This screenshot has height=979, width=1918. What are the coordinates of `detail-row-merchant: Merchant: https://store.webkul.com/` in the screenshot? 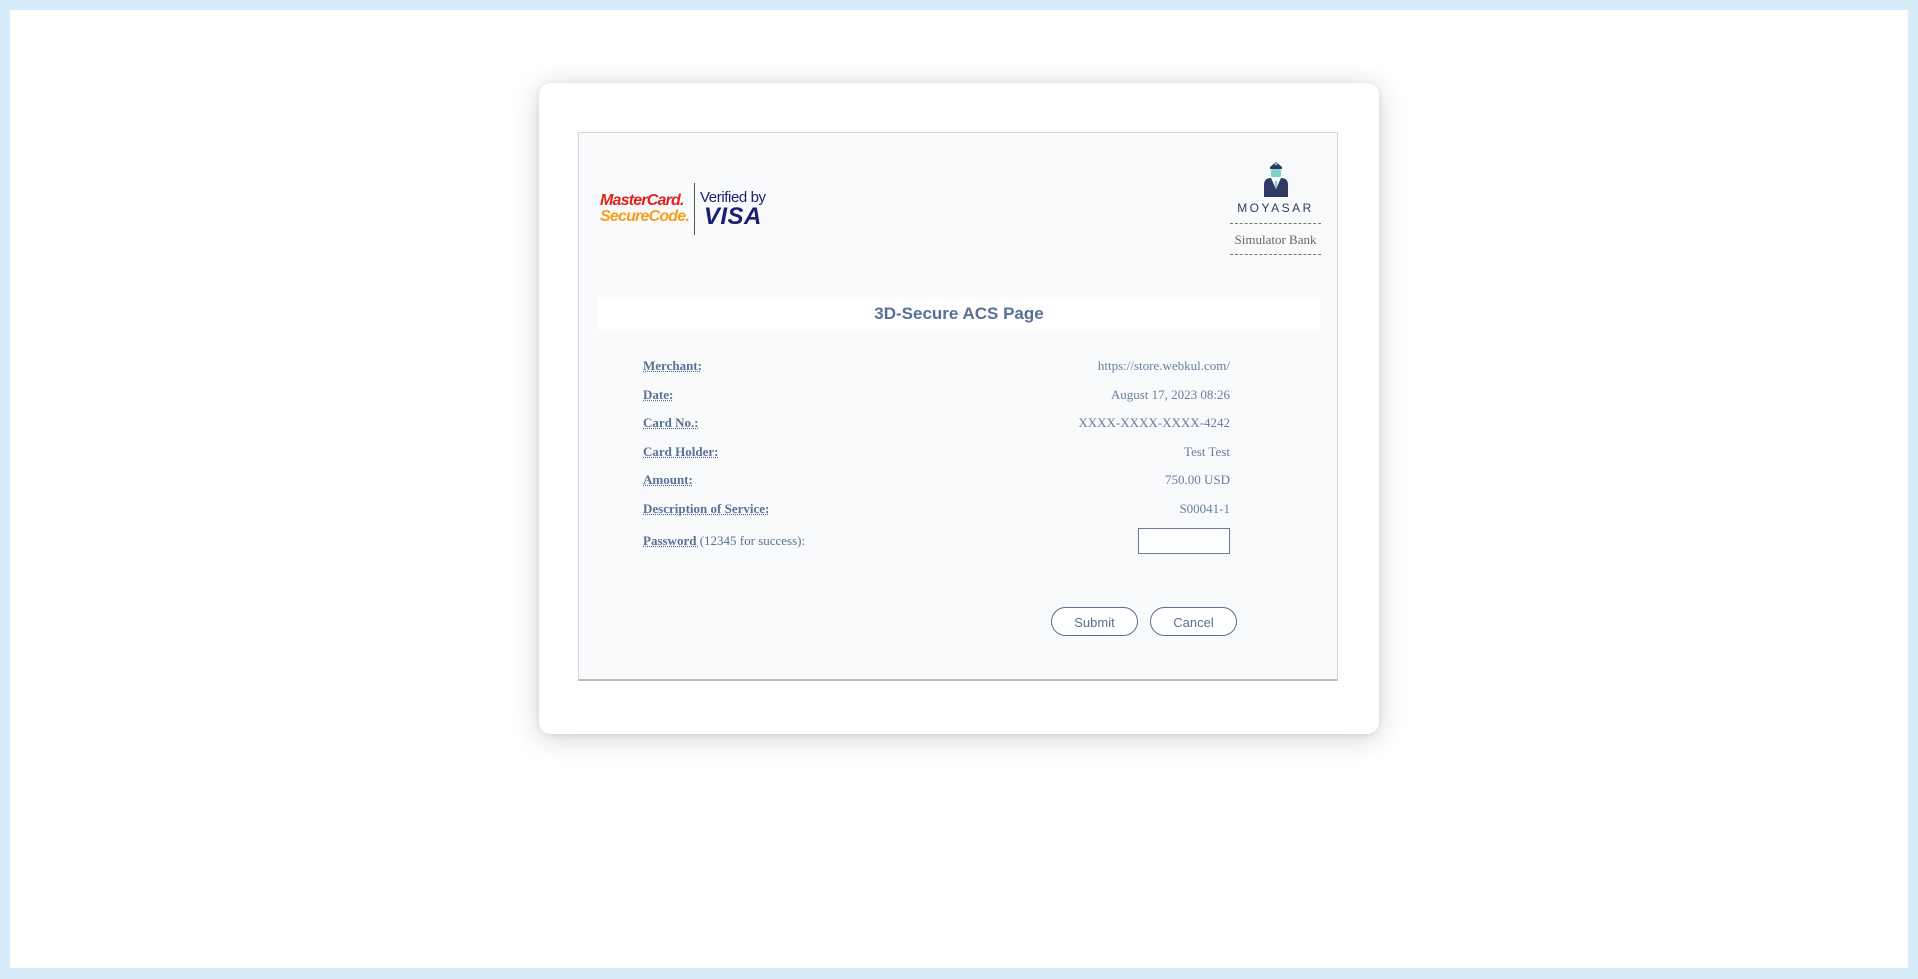 It's located at (936, 366).